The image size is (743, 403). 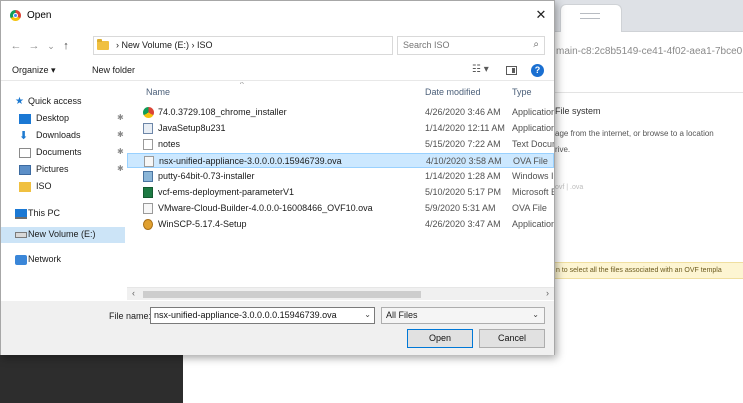 I want to click on sidebar-item-downloads: ⬇ Downloads ✱, so click(x=63, y=136).